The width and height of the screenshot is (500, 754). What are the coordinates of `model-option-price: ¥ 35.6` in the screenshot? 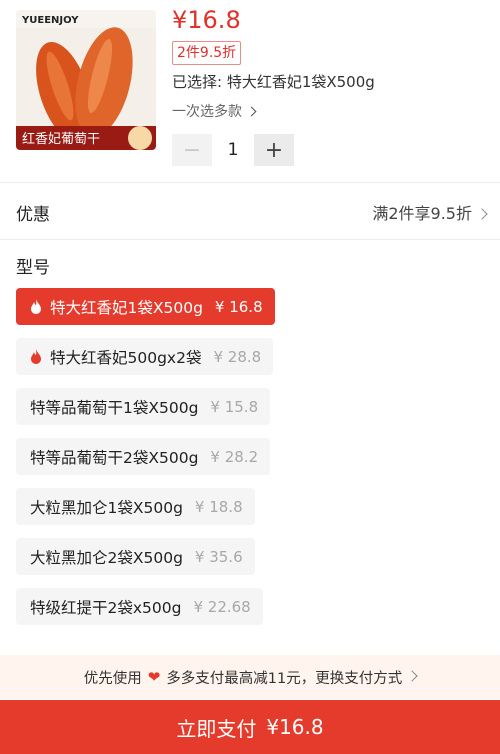 It's located at (218, 556).